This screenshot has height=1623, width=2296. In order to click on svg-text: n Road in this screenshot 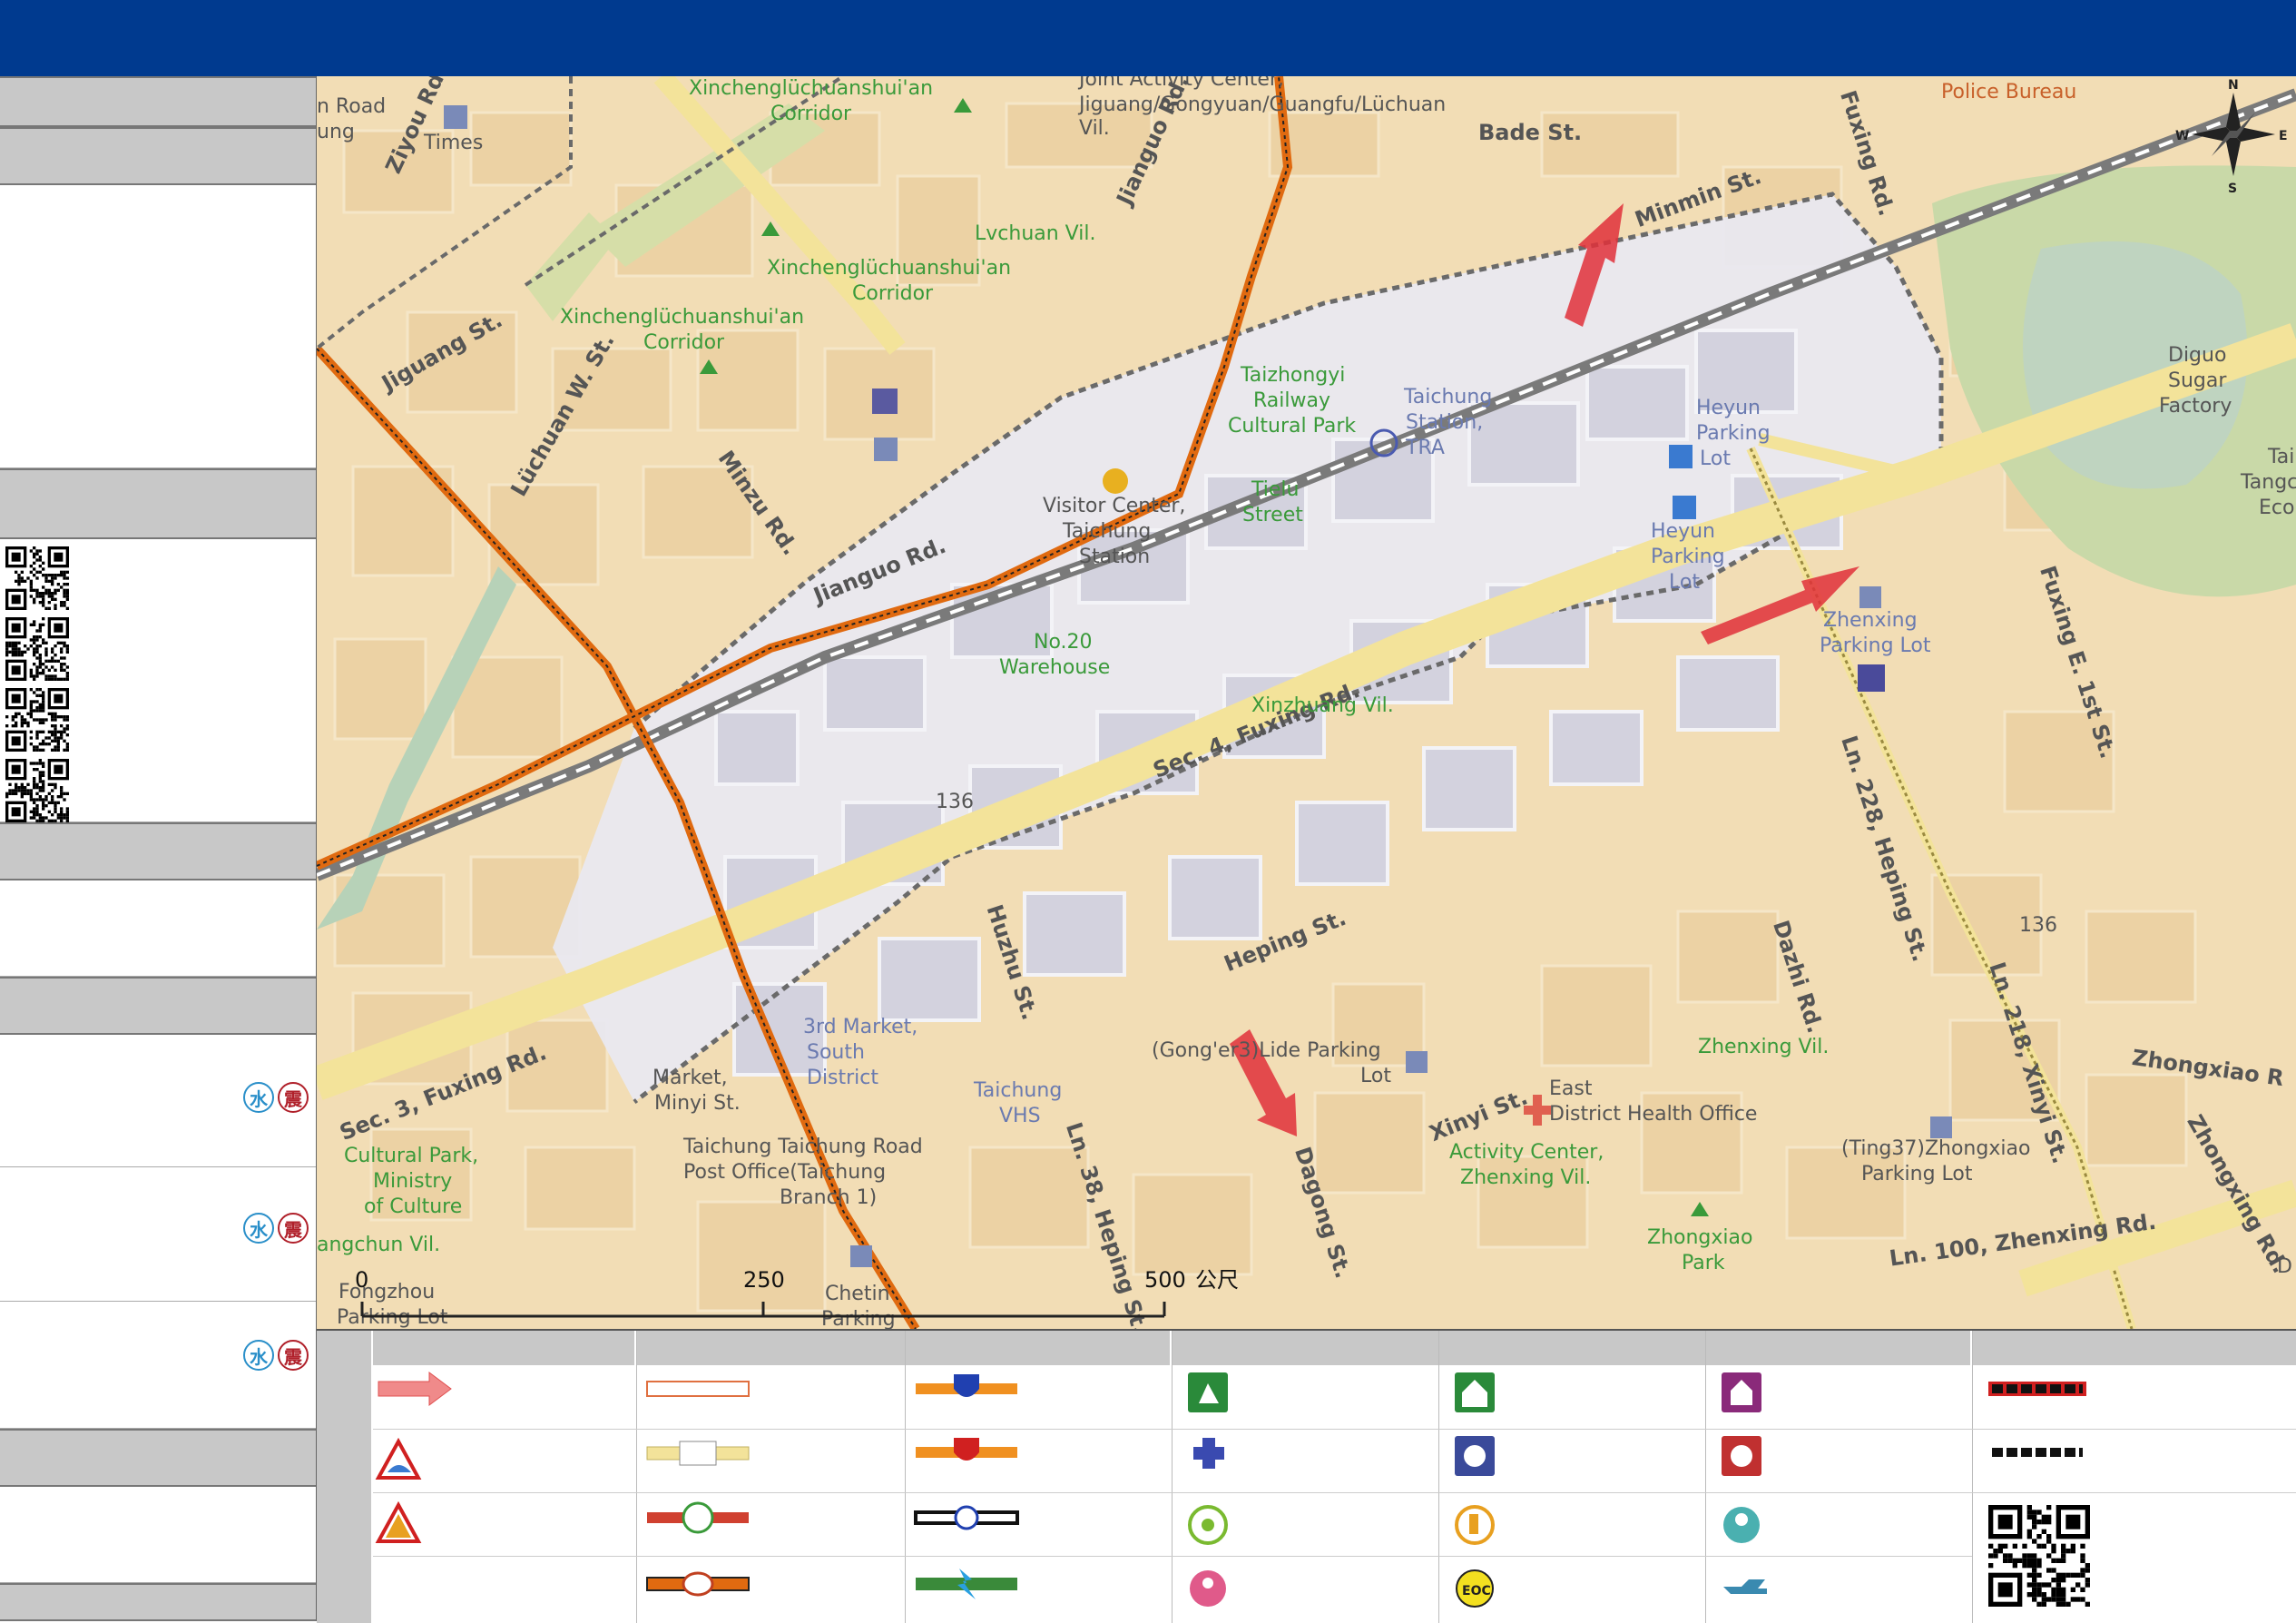, I will do `click(351, 106)`.